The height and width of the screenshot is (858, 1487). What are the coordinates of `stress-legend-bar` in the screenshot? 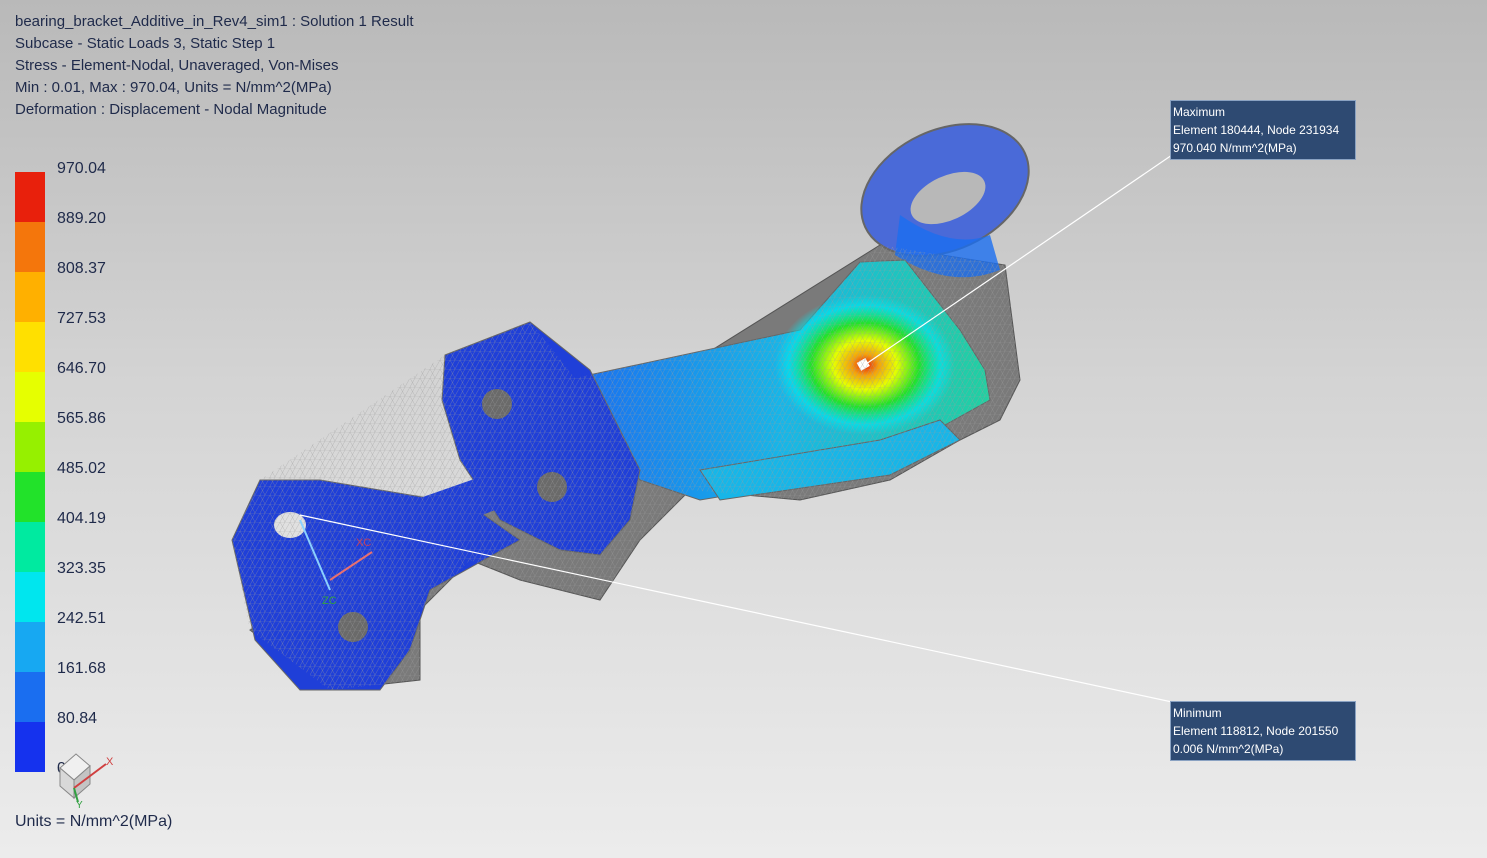 It's located at (30, 472).